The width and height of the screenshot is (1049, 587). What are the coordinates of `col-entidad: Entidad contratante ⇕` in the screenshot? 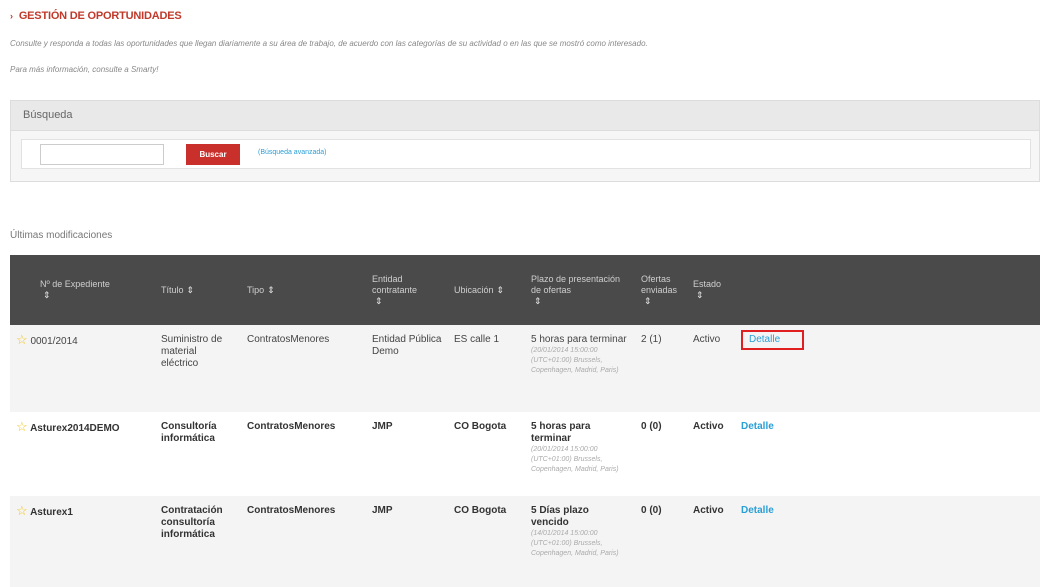 It's located at (407, 290).